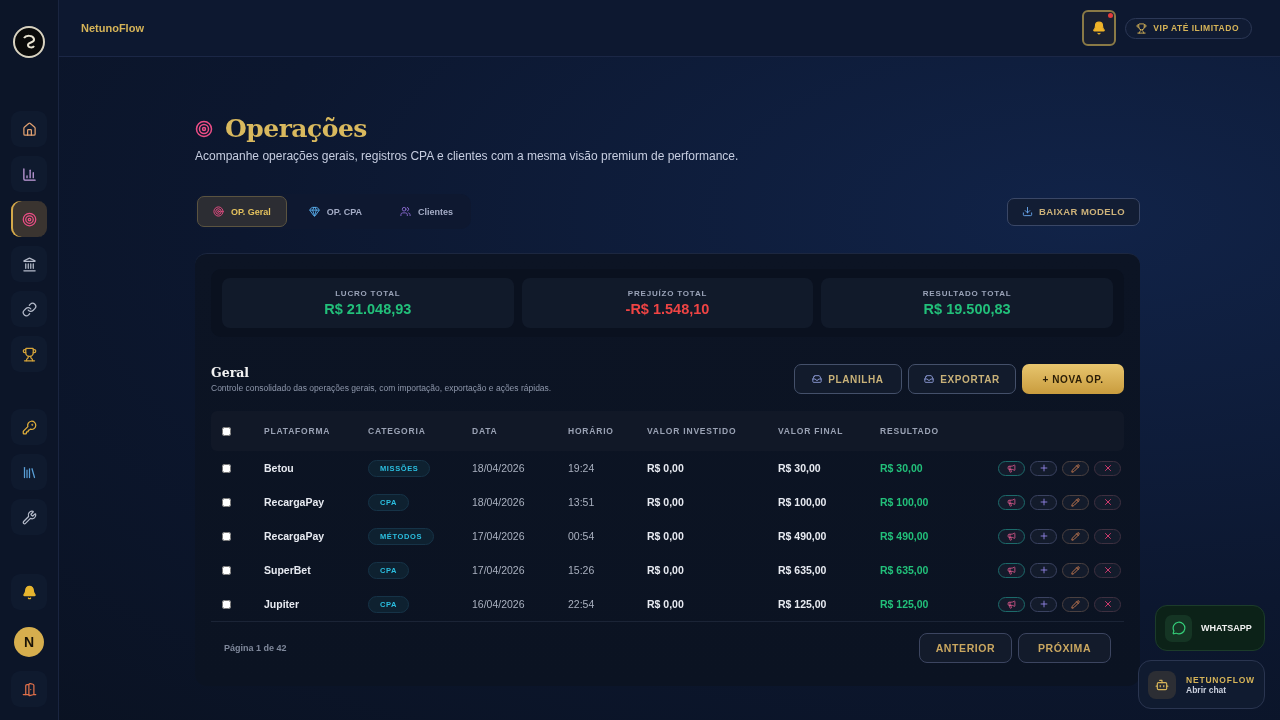  I want to click on table-cell-text: R$ 635,00, so click(905, 570).